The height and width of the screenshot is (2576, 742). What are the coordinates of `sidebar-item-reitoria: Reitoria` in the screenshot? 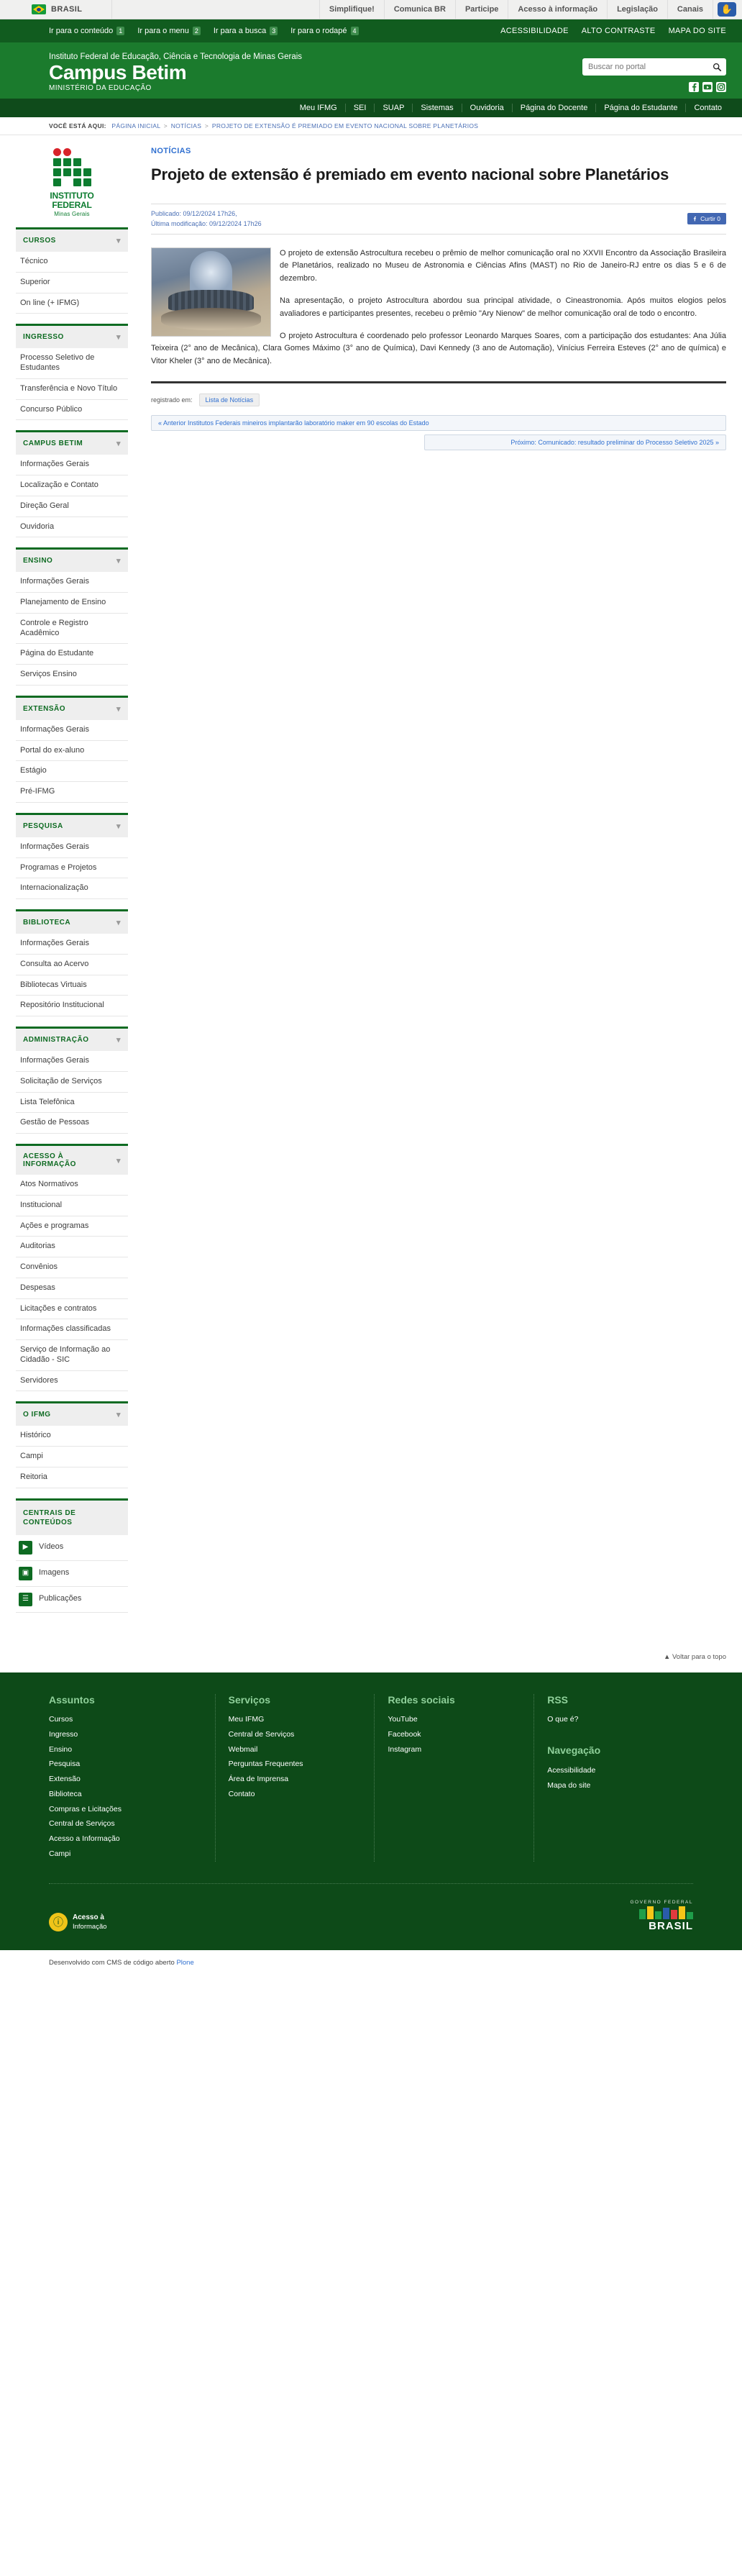 It's located at (72, 1478).